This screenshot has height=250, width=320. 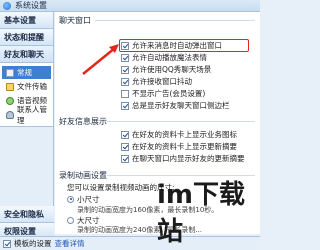 I want to click on sidebar-item-contact-management: 联系人管理, so click(x=26, y=115).